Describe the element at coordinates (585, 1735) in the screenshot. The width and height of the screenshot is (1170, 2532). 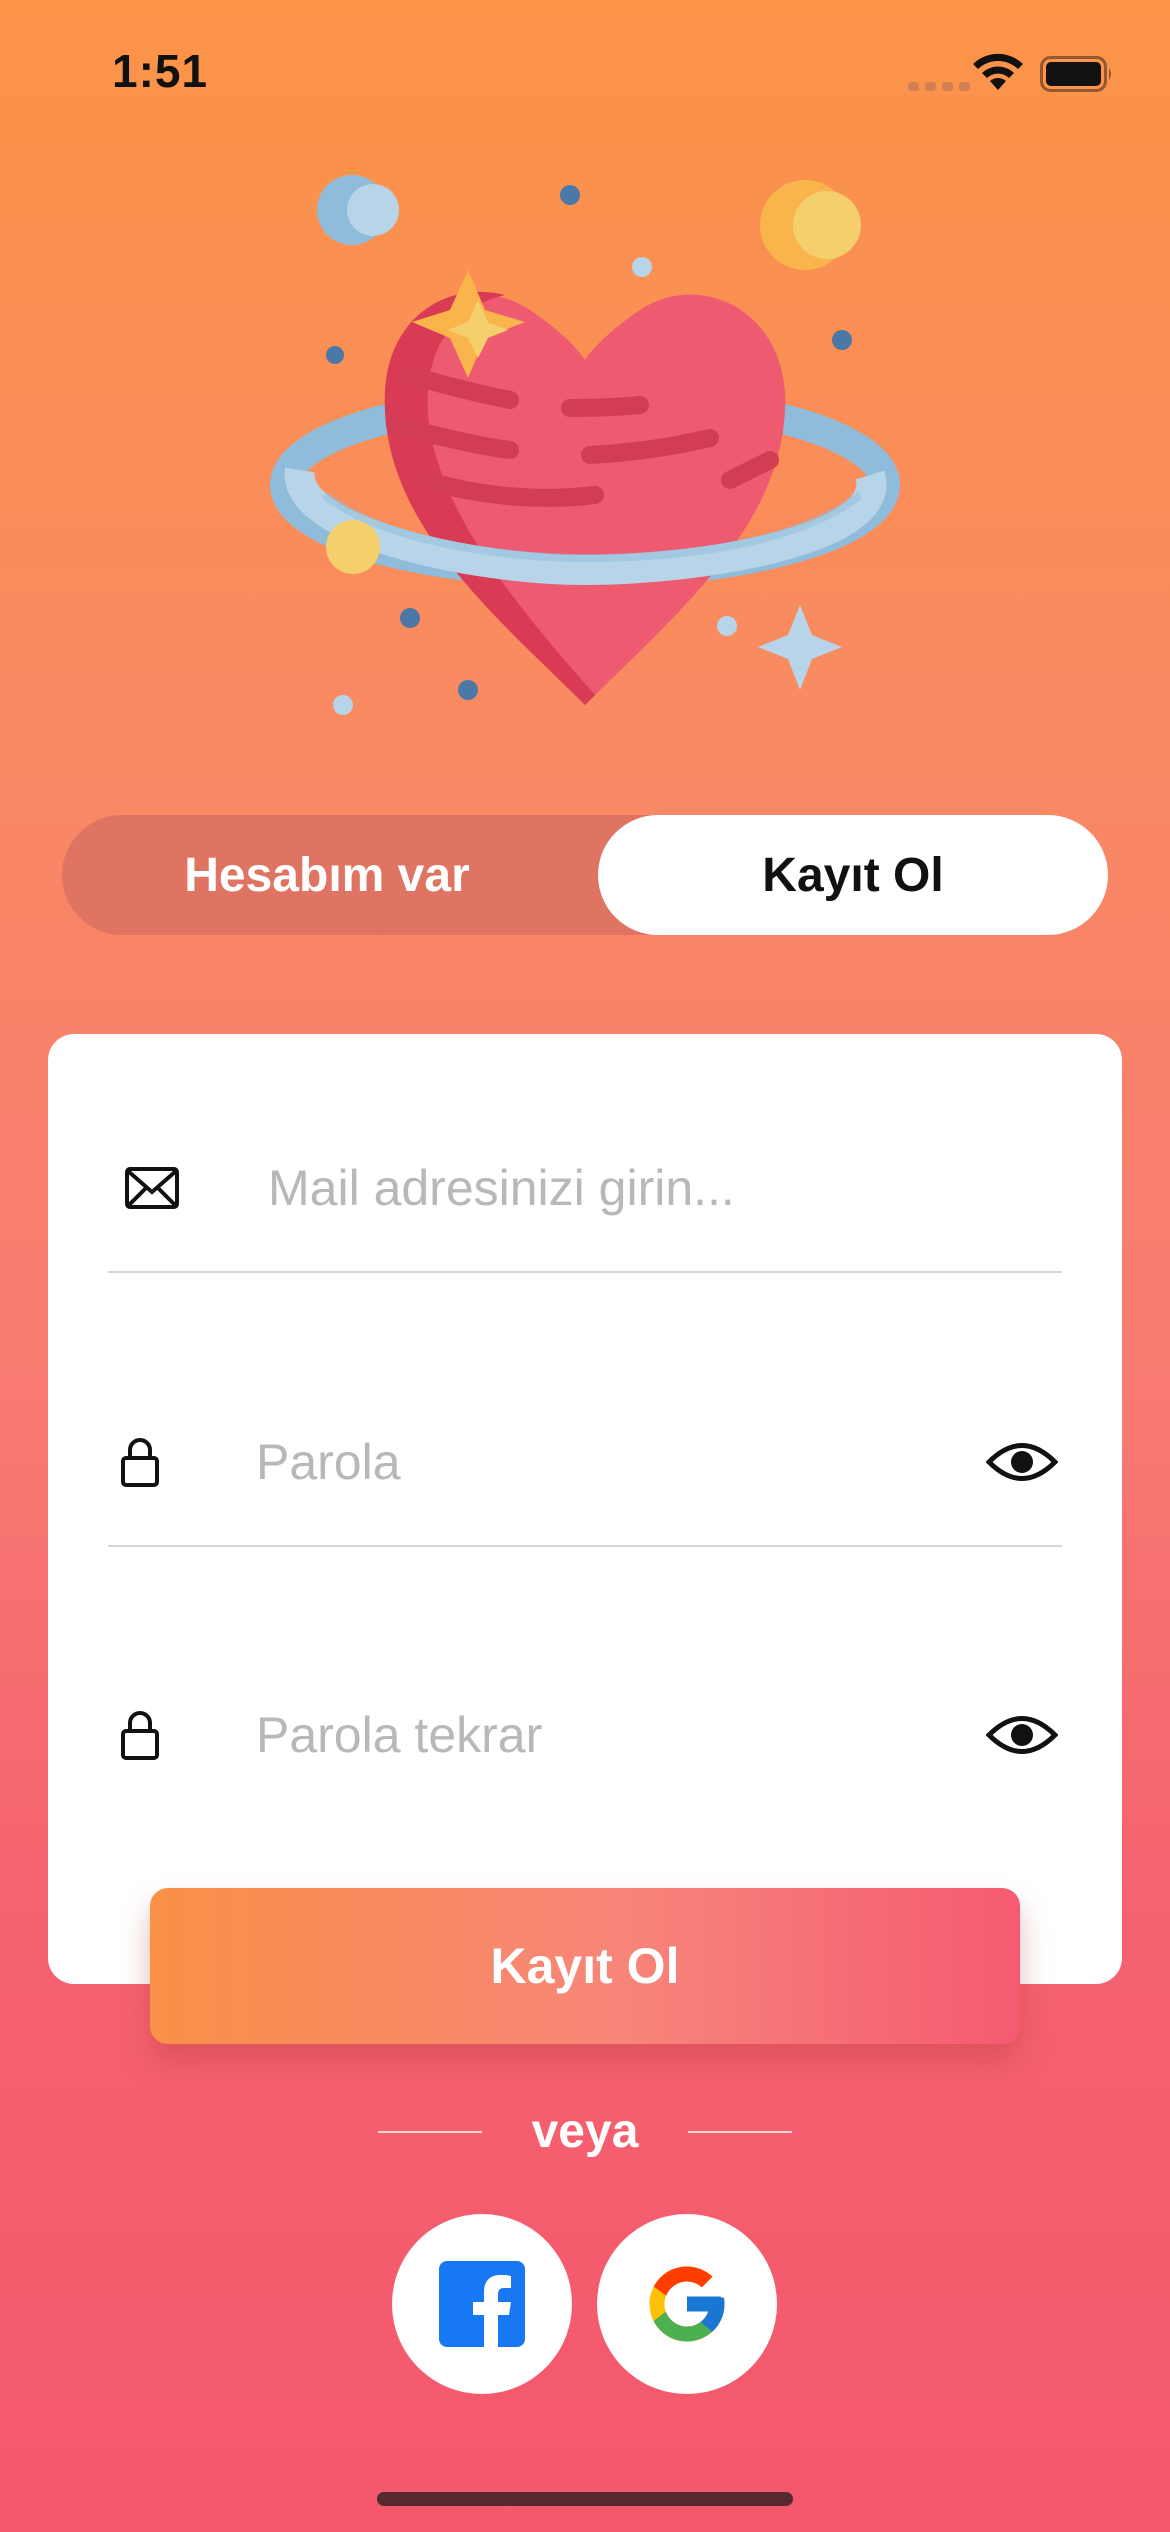
I see `password-repeat-field: Parola tekrar` at that location.